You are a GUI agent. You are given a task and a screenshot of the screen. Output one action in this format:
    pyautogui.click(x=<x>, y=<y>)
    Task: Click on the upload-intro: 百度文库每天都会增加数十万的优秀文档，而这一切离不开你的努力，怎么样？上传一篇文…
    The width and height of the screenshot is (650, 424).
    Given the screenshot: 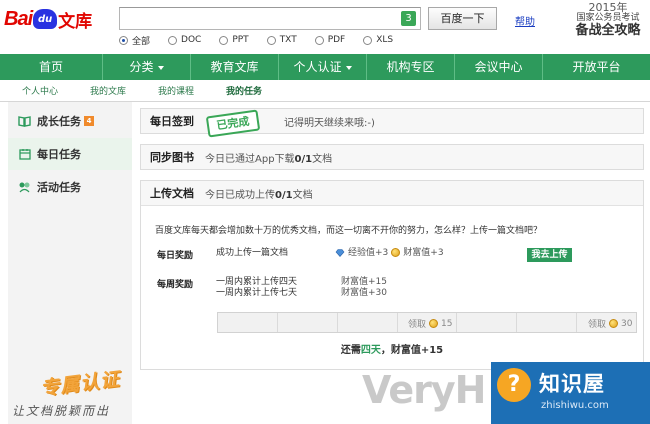 What is the action you would take?
    pyautogui.click(x=349, y=231)
    